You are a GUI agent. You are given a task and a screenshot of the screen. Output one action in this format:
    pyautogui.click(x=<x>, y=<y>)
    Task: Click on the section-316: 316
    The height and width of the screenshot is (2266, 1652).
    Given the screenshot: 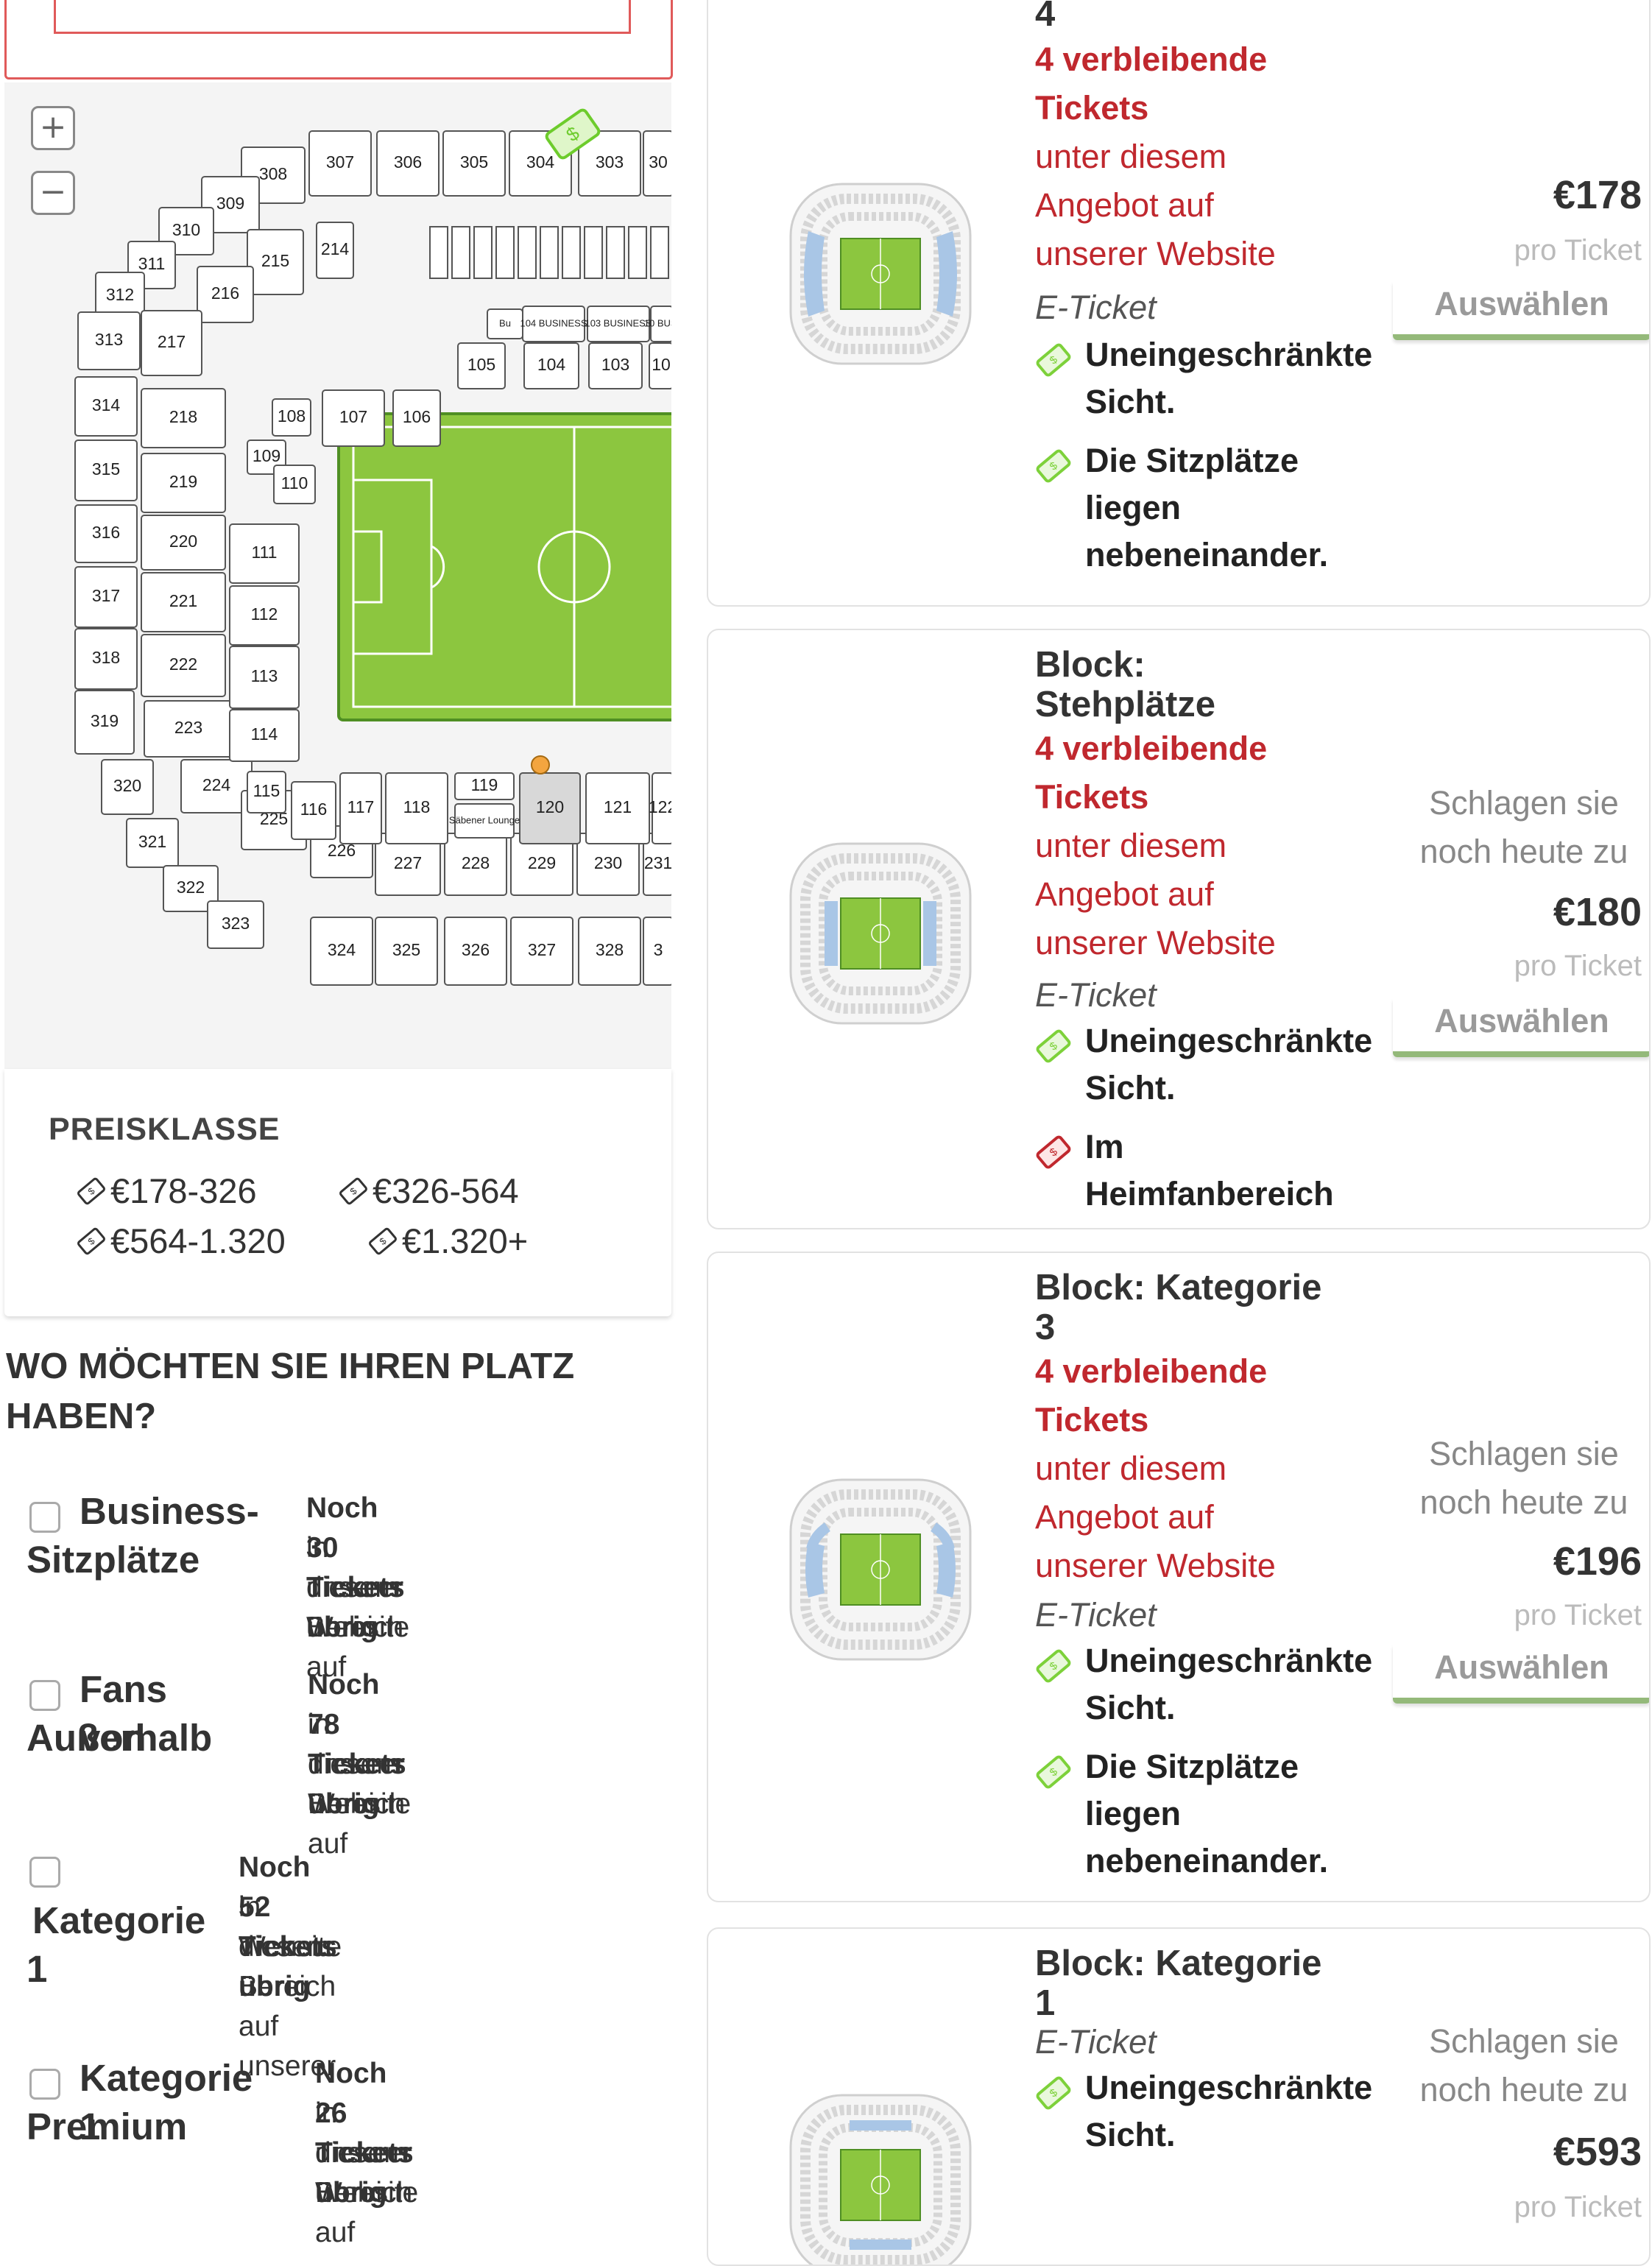 What is the action you would take?
    pyautogui.click(x=106, y=533)
    